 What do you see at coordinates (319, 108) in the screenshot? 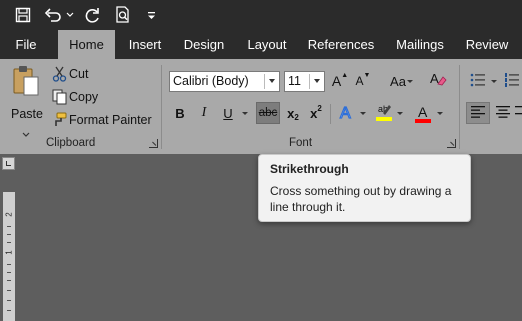
I see `superscript-sup: 2` at bounding box center [319, 108].